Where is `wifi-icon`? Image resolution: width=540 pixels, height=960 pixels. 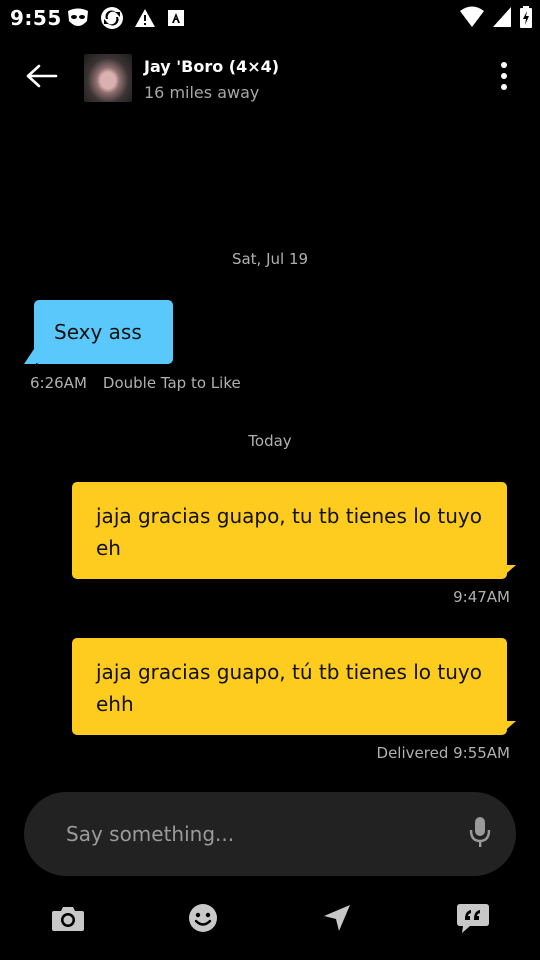
wifi-icon is located at coordinates (472, 19).